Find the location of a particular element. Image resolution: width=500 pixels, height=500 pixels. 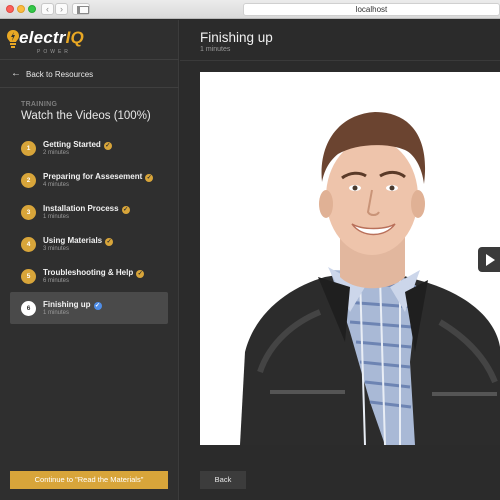

step-title: Getting Started is located at coordinates (72, 144).